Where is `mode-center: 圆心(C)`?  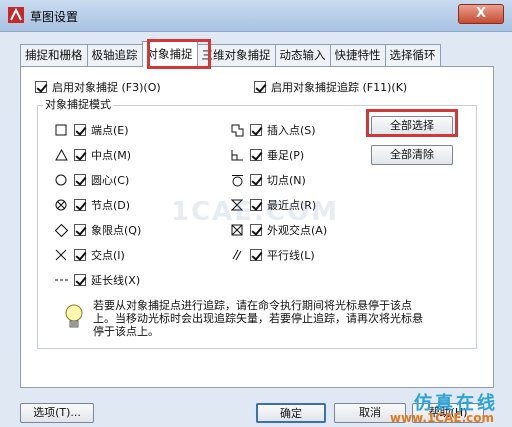
mode-center: 圆心(C) is located at coordinates (91, 180).